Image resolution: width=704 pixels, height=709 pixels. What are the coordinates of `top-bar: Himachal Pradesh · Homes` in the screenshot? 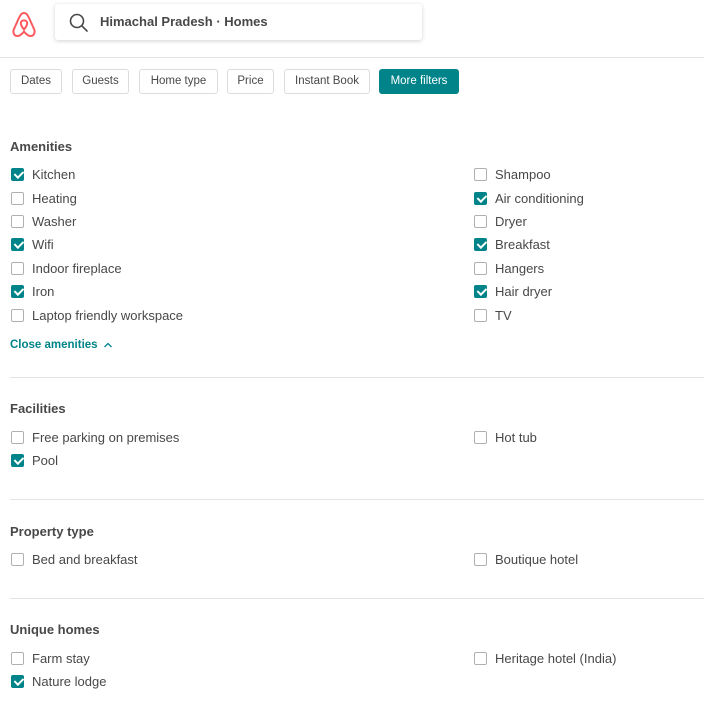 It's located at (352, 29).